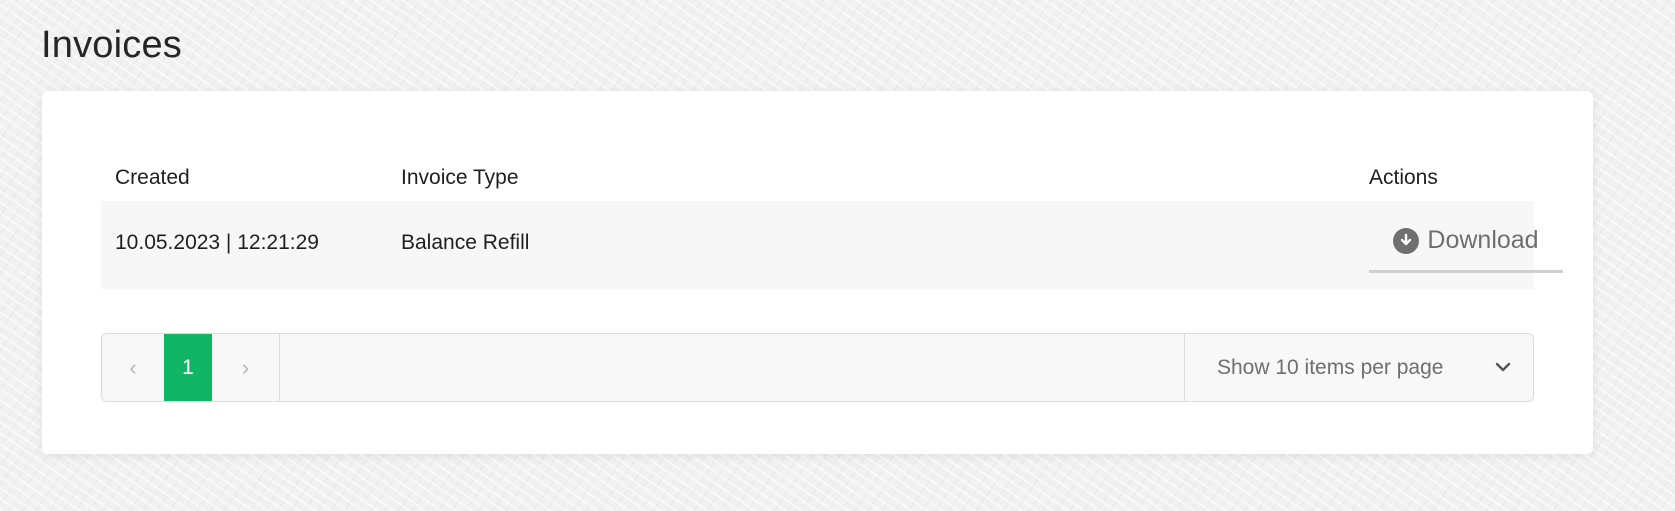 The height and width of the screenshot is (511, 1675). I want to click on page-title: Invoices, so click(112, 45).